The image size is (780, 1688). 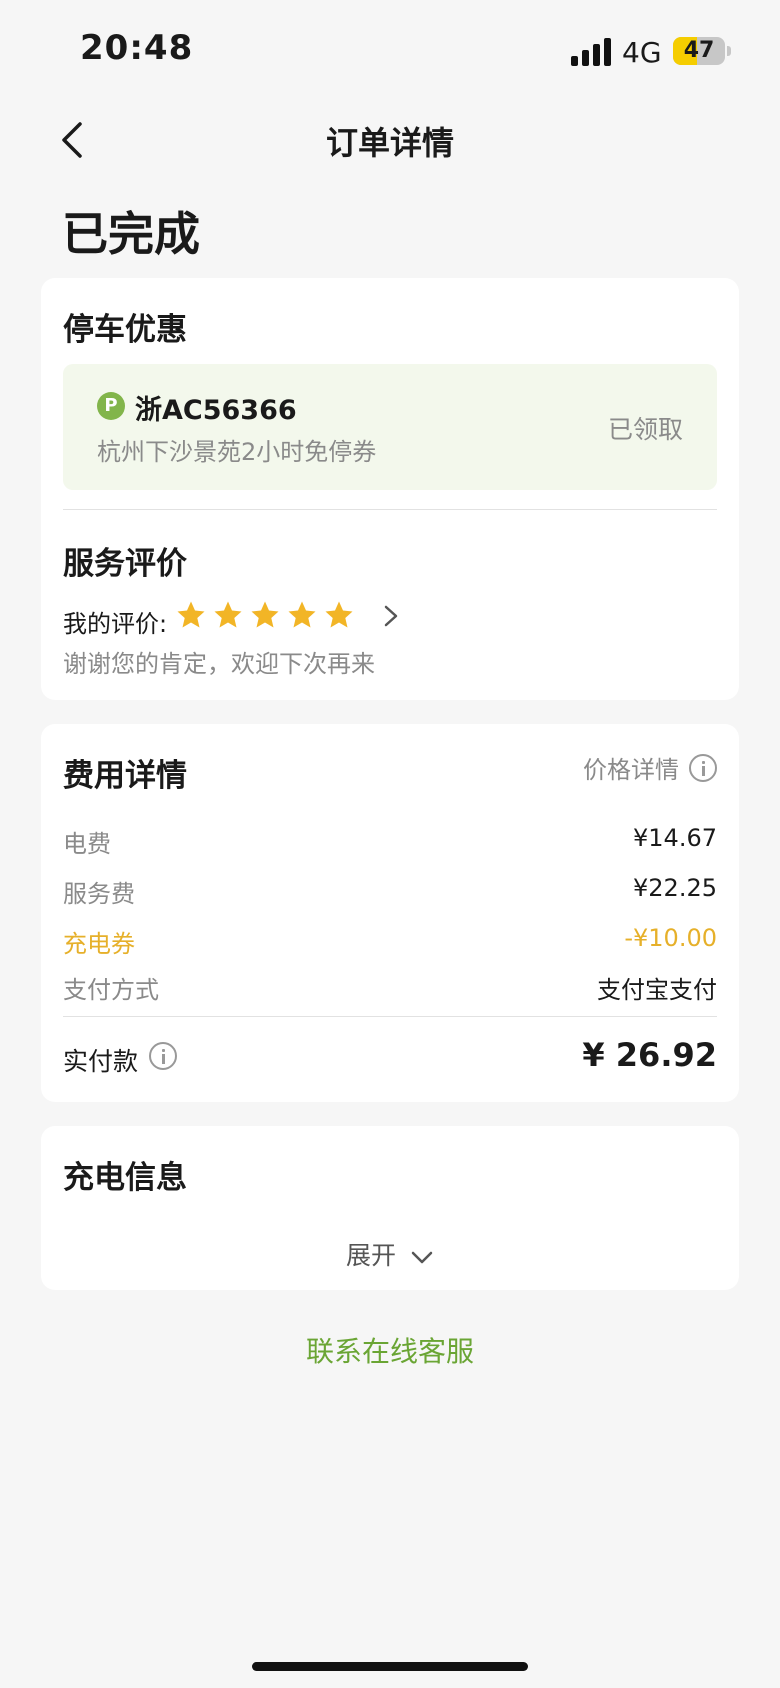 What do you see at coordinates (390, 427) in the screenshot?
I see `parking-coupon: P 浙AC56366 杭州下沙景苑2小时免停券 已领取` at bounding box center [390, 427].